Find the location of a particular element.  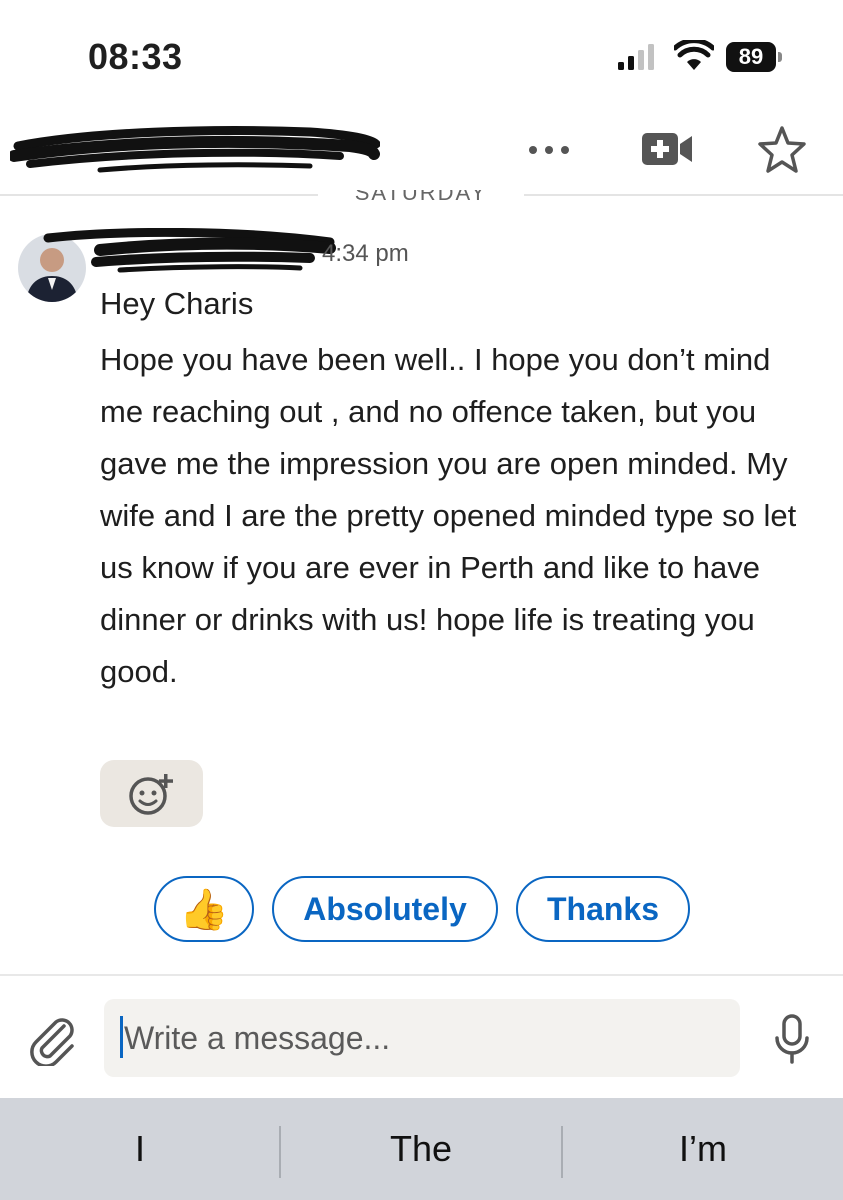

contact-name-redacted is located at coordinates (195, 149).